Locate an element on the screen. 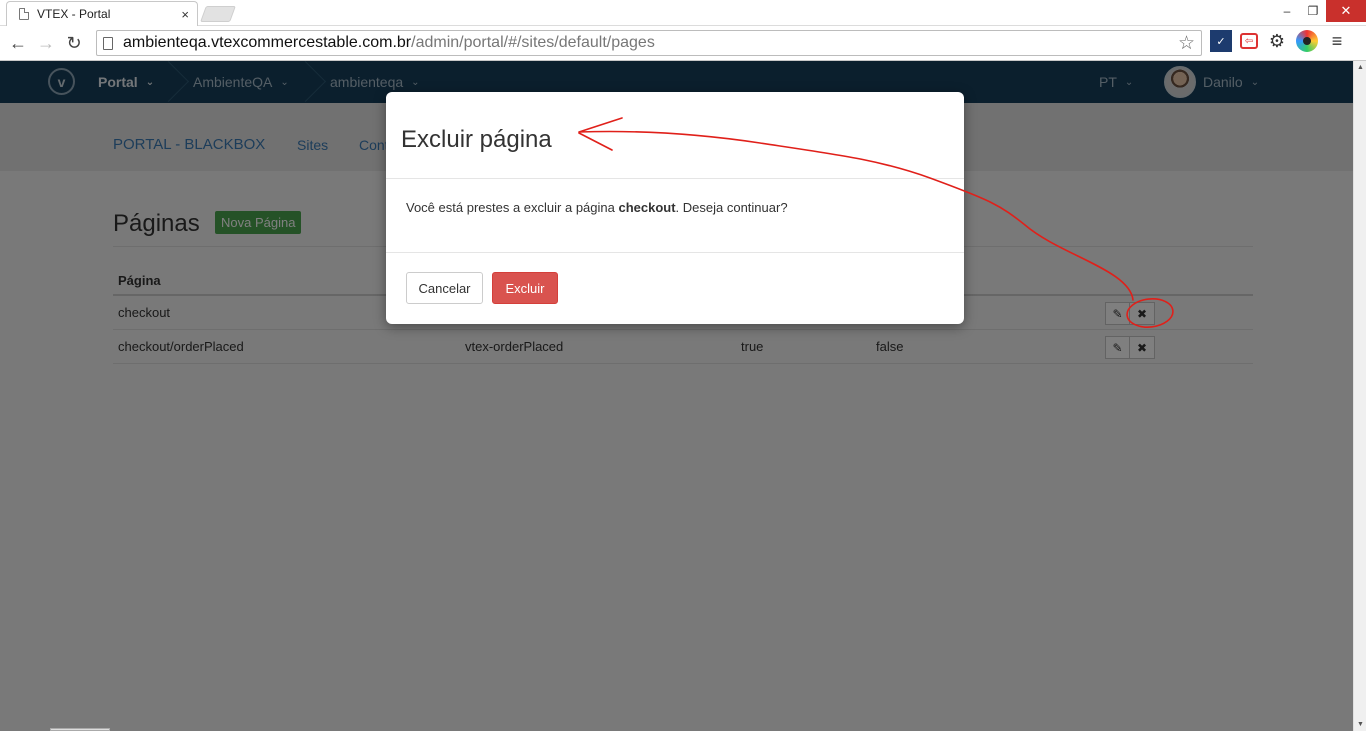 Image resolution: width=1366 pixels, height=731 pixels. restore-button: ❐ is located at coordinates (1313, 11).